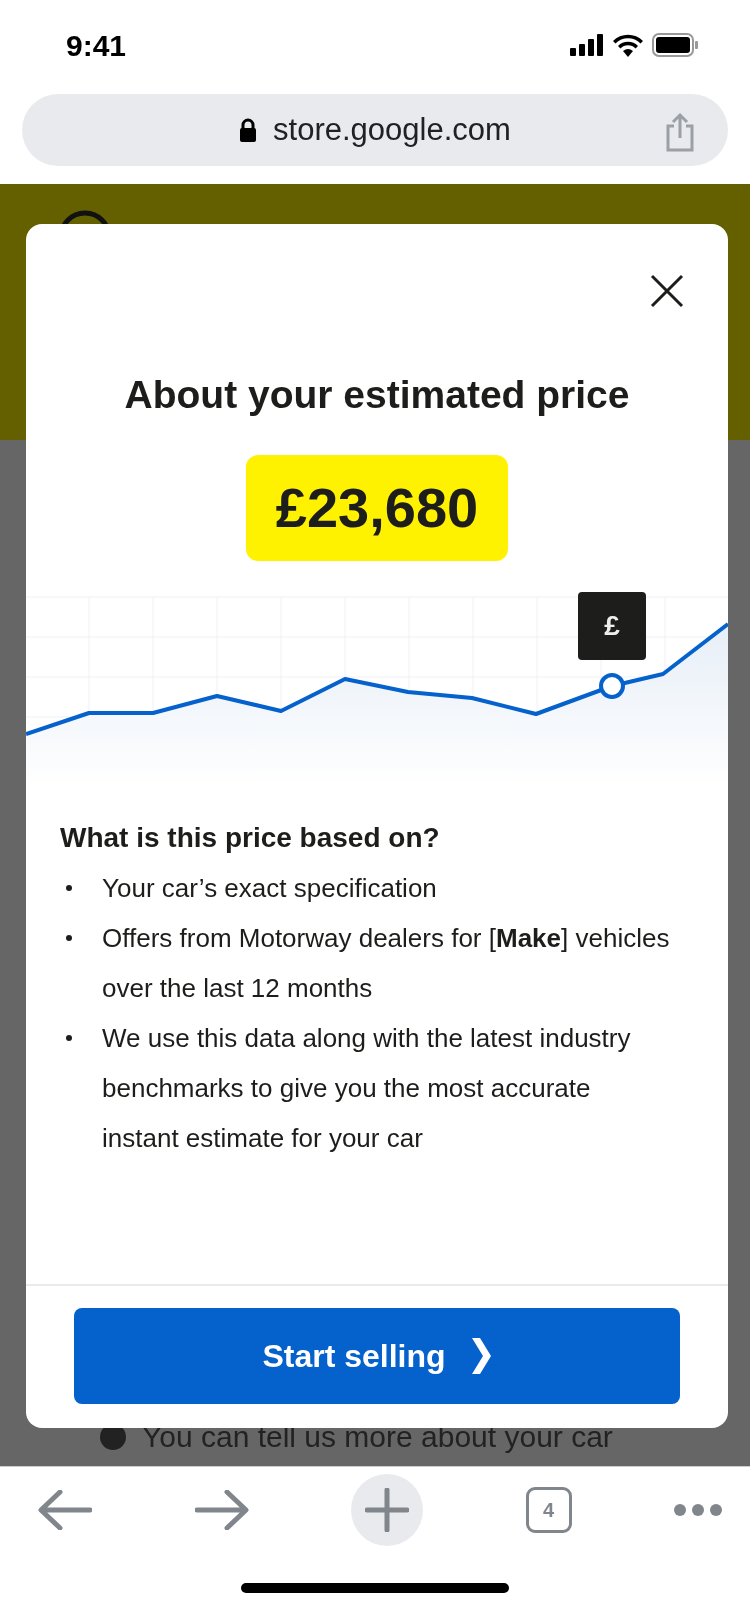 The image size is (750, 1624). What do you see at coordinates (480, 1356) in the screenshot?
I see `chevron-right-icon` at bounding box center [480, 1356].